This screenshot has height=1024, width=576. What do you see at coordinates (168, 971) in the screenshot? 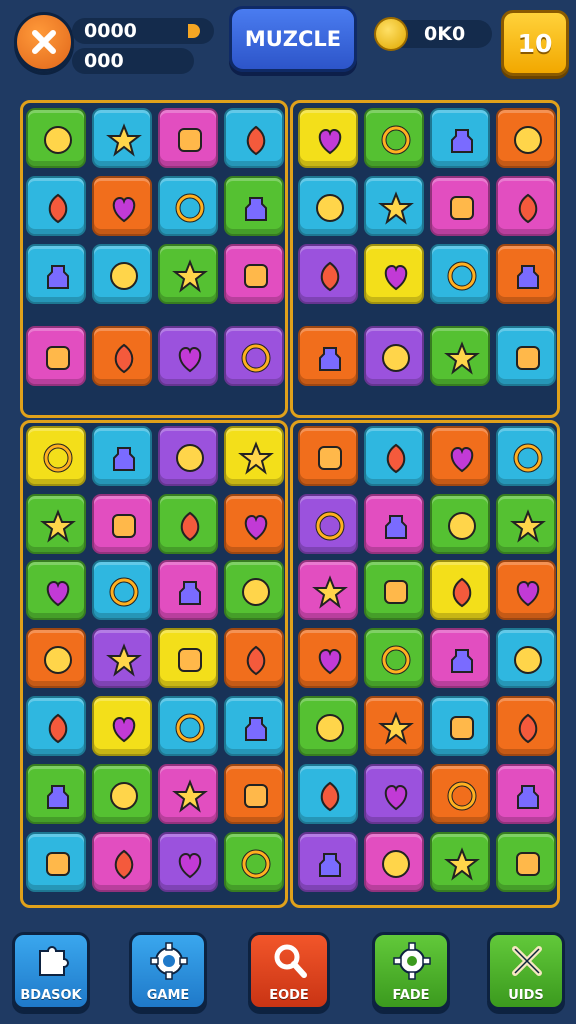
I see `nav-button-game: GAME` at bounding box center [168, 971].